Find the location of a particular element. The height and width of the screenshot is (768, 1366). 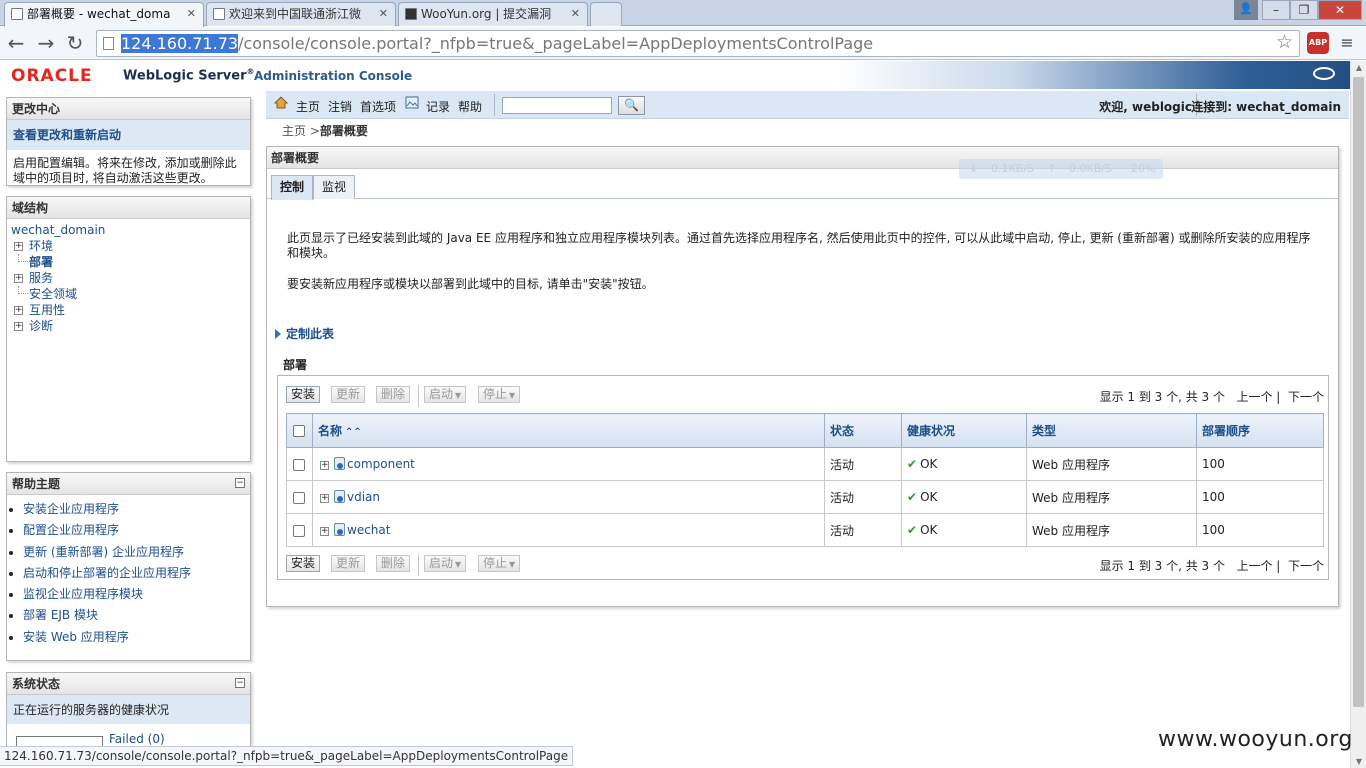

browser-tab-active: 部署概要 - wechat_doma ✕ is located at coordinates (104, 14).